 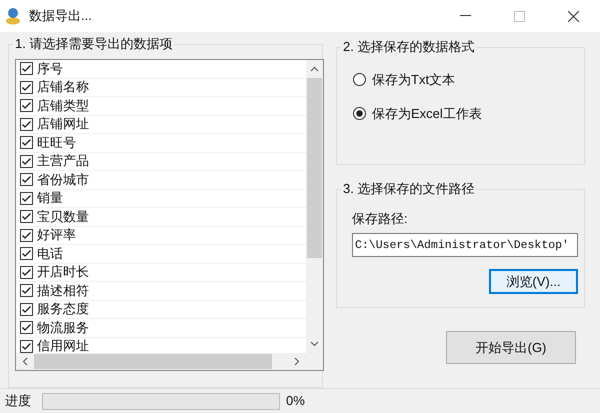 What do you see at coordinates (161, 309) in the screenshot?
I see `field-item: 服务态度` at bounding box center [161, 309].